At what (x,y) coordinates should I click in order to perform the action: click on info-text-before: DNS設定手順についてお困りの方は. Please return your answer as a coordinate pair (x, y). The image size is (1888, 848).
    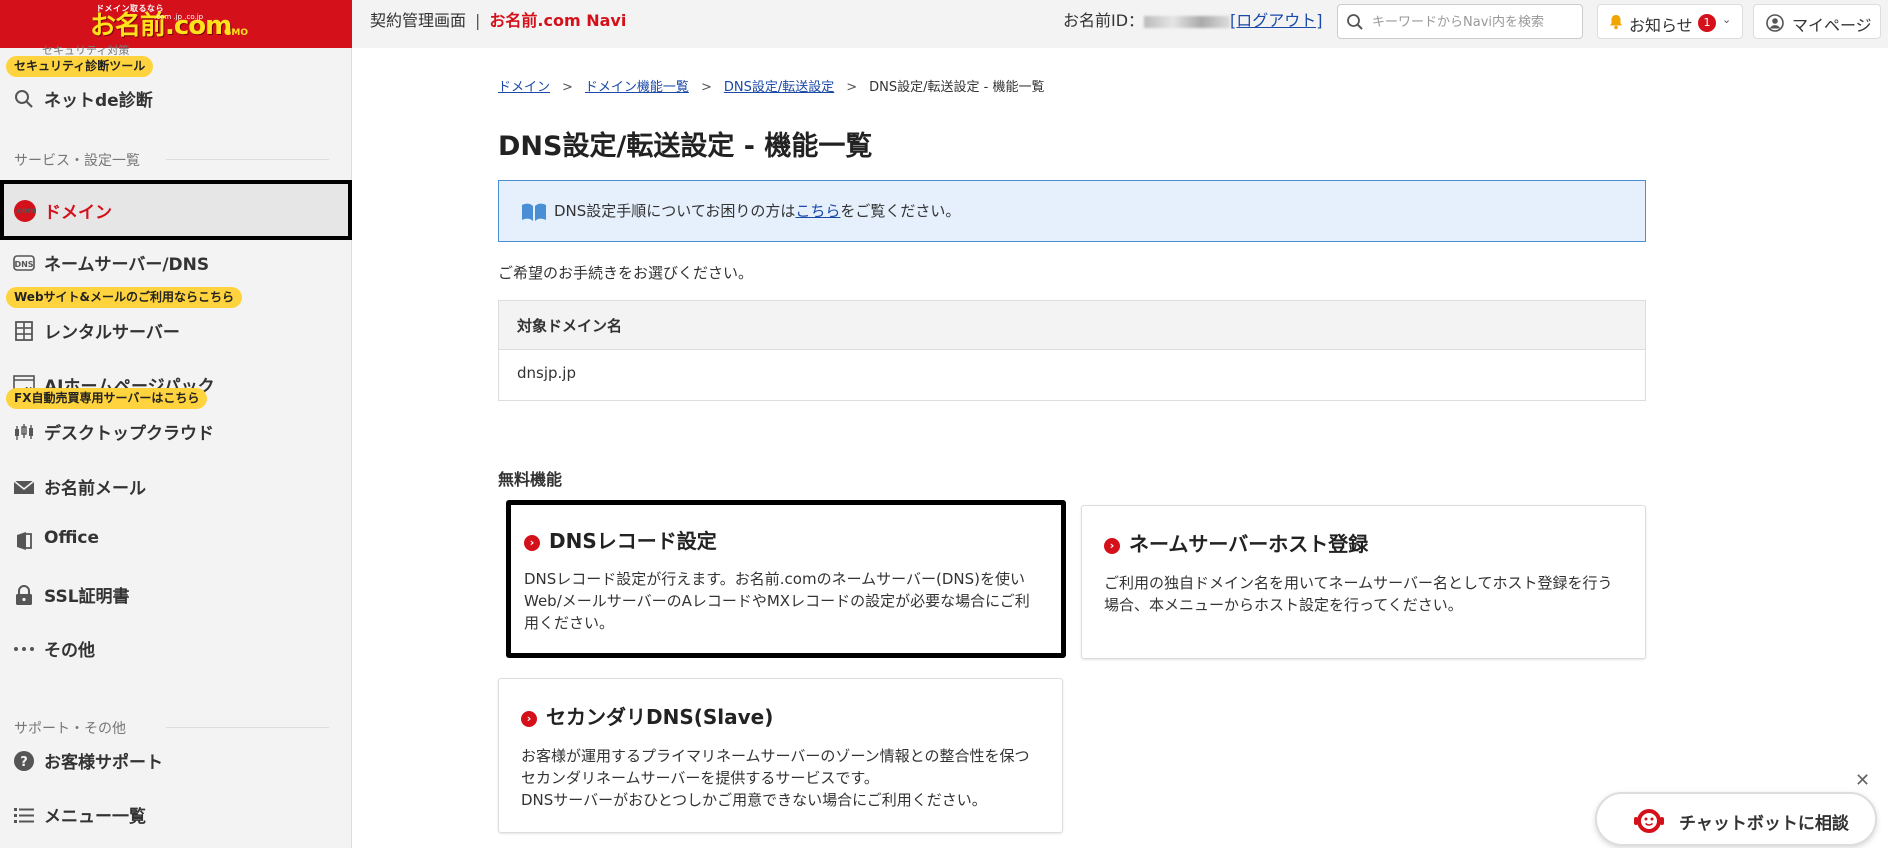
    Looking at the image, I should click on (675, 211).